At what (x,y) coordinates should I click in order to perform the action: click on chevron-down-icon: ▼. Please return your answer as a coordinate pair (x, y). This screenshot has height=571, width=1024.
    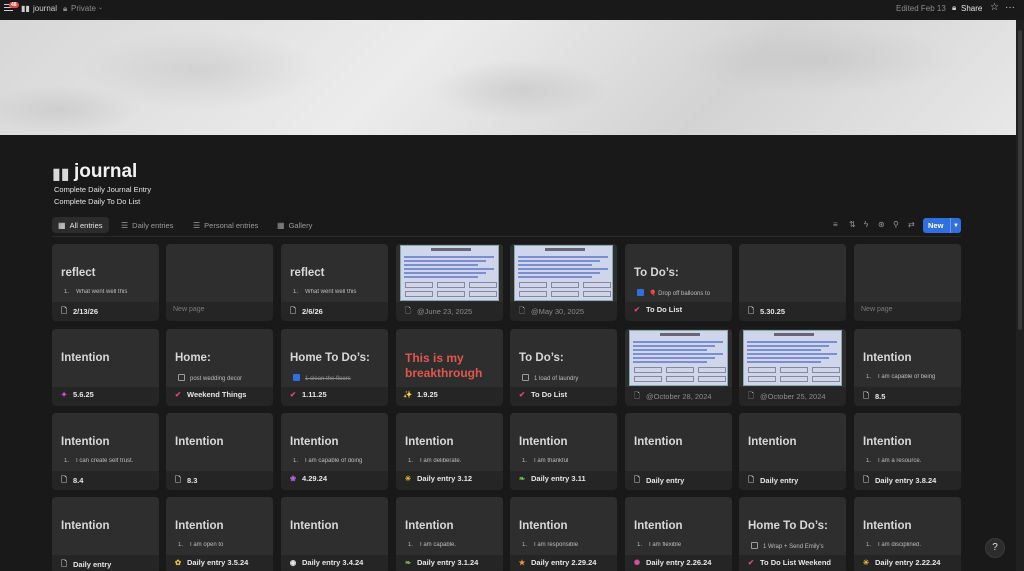
    Looking at the image, I should click on (955, 226).